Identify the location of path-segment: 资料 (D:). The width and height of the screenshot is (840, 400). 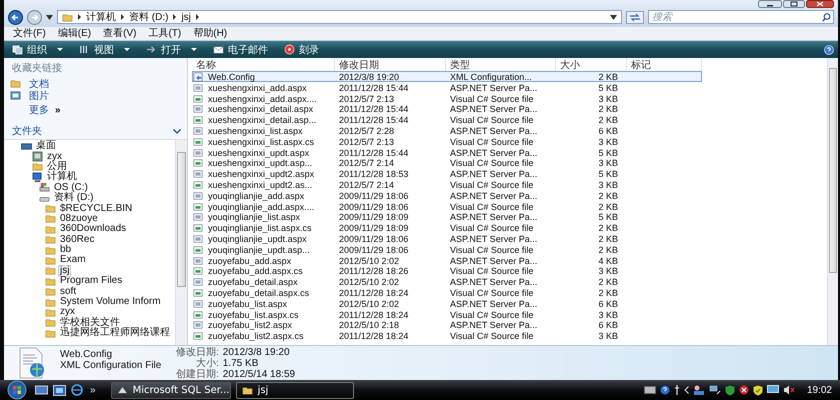
(148, 17).